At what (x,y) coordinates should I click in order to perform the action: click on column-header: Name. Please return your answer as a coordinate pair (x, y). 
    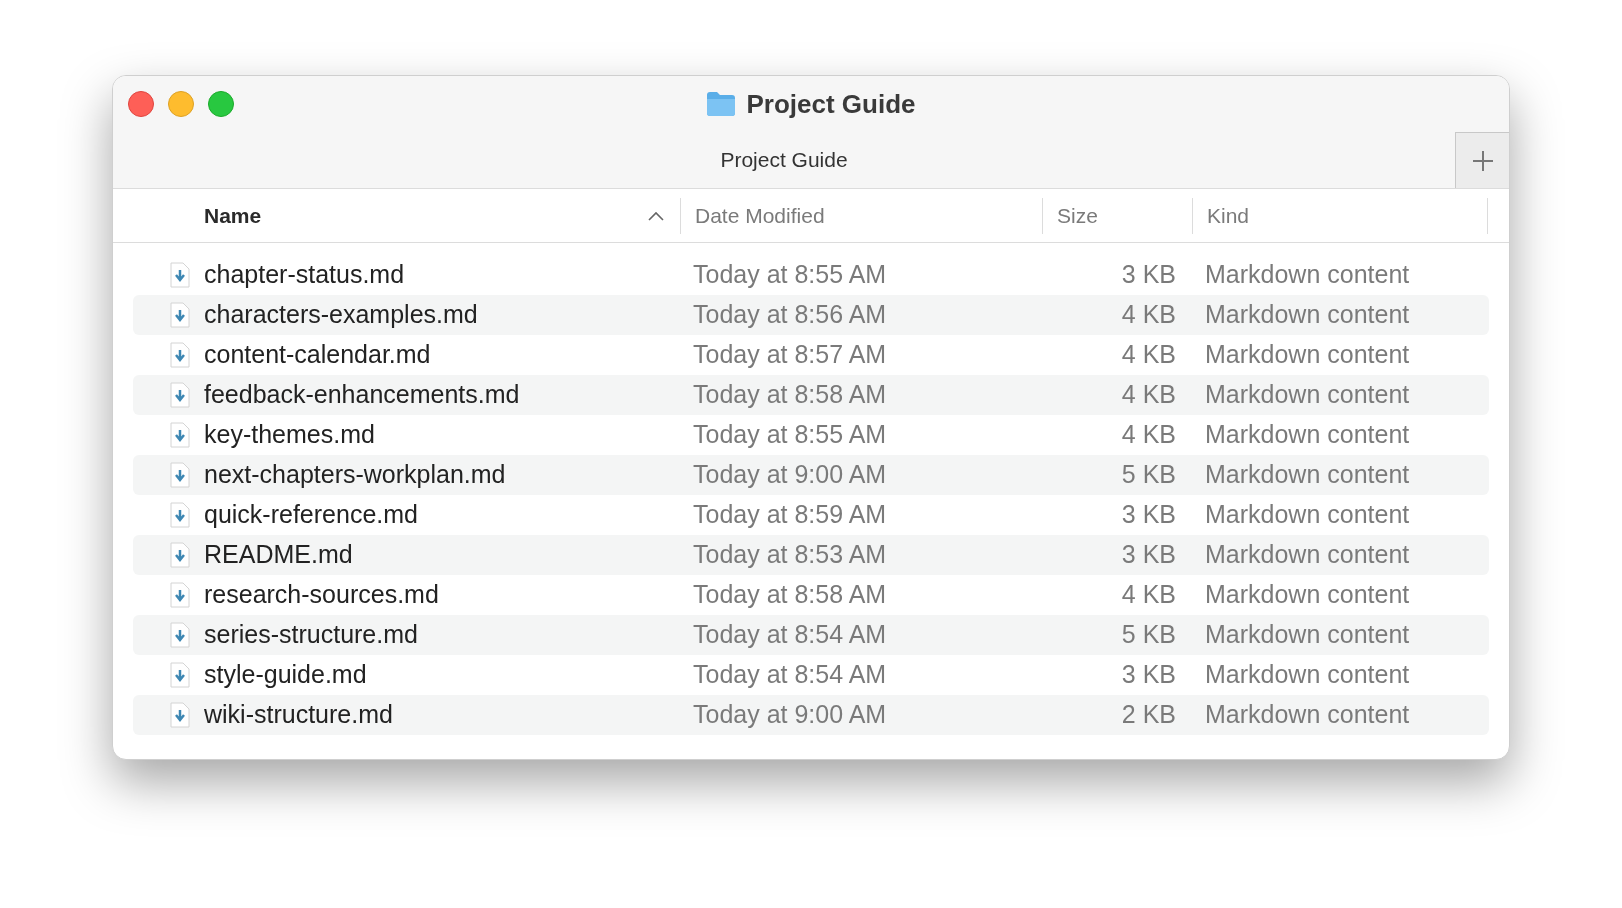
    Looking at the image, I should click on (233, 215).